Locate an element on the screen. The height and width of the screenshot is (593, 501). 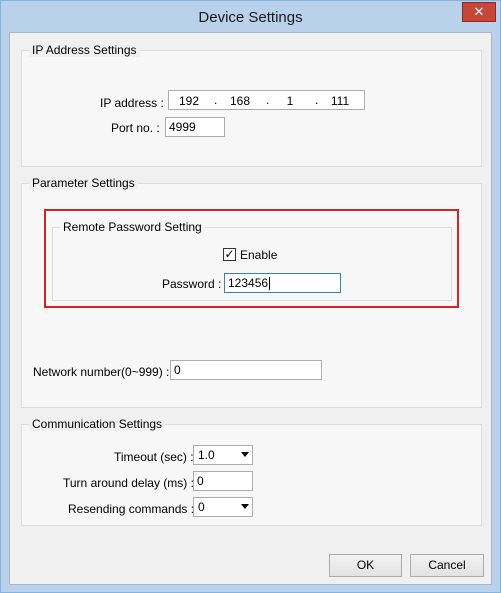
network-number-input: 0 is located at coordinates (246, 370).